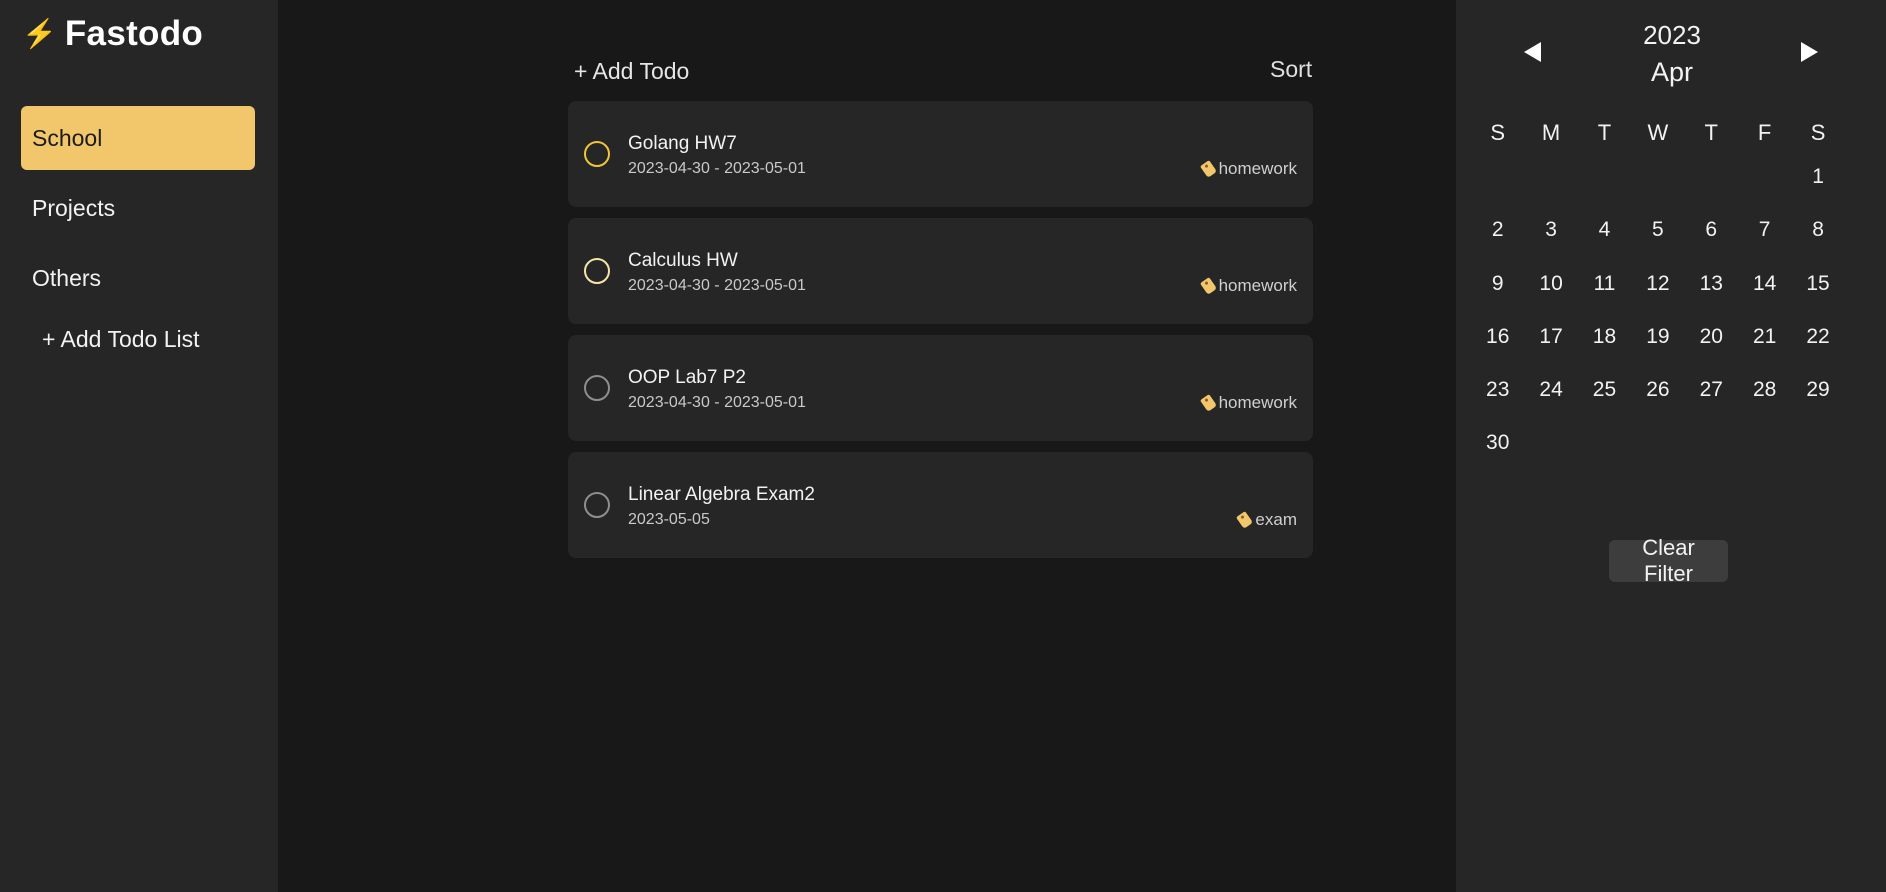 This screenshot has height=892, width=1886. Describe the element at coordinates (138, 208) in the screenshot. I see `sidebar-item-projects: Projects` at that location.